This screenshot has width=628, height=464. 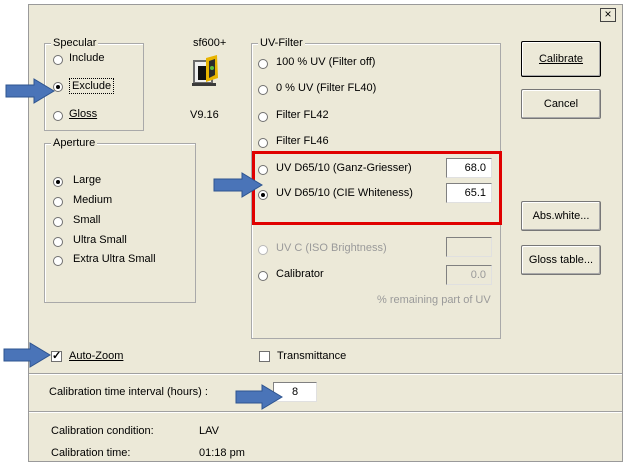 What do you see at coordinates (263, 64) in the screenshot?
I see `uv-100-radio` at bounding box center [263, 64].